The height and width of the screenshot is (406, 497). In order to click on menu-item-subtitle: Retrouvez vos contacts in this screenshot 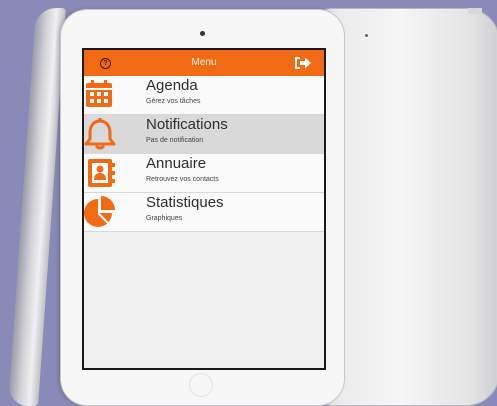, I will do `click(182, 179)`.